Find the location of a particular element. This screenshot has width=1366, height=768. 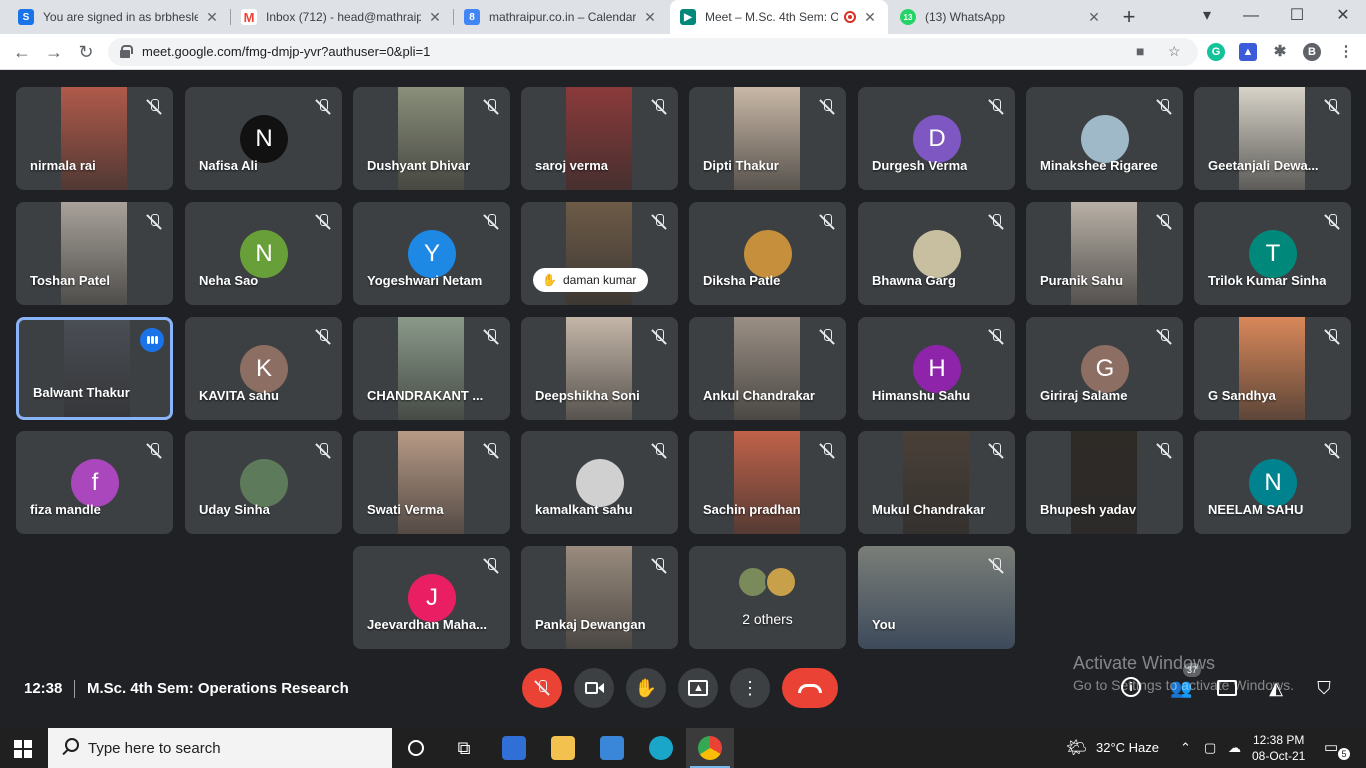

participant-tile: Bhawna Garg is located at coordinates (936, 253).